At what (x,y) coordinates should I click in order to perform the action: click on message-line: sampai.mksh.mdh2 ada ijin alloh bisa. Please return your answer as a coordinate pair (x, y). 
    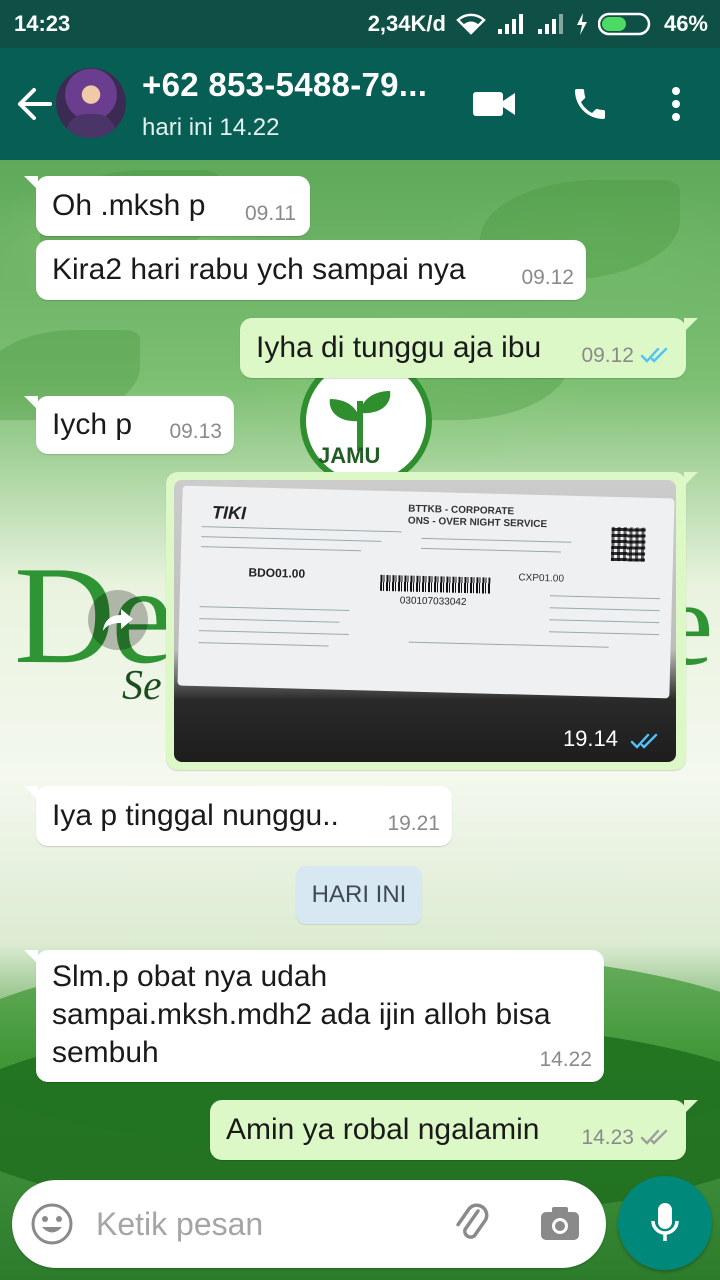
    Looking at the image, I should click on (301, 1014).